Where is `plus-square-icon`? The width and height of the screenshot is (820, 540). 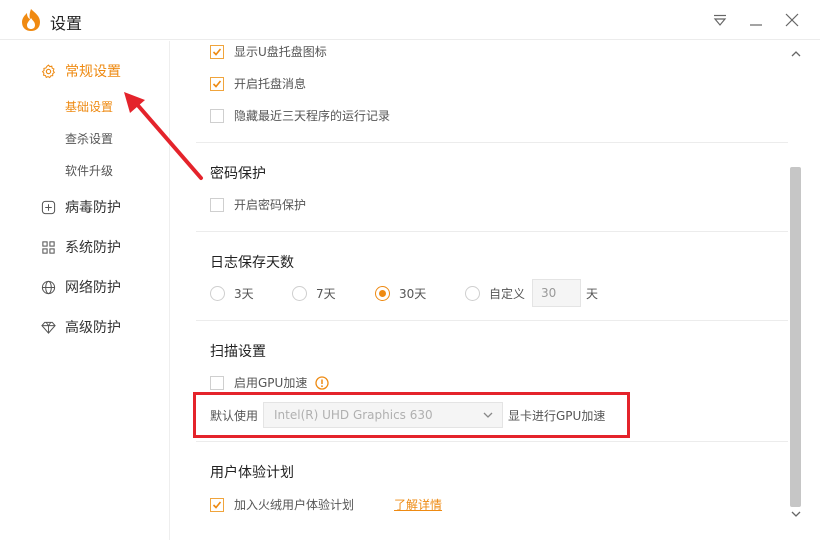 plus-square-icon is located at coordinates (48, 207).